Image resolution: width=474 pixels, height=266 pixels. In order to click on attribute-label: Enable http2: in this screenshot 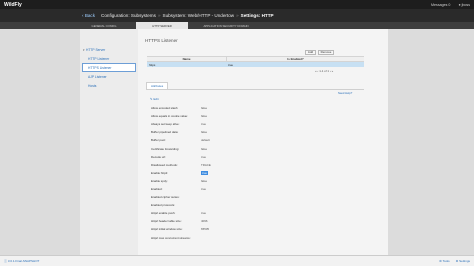, I will do `click(160, 172)`.